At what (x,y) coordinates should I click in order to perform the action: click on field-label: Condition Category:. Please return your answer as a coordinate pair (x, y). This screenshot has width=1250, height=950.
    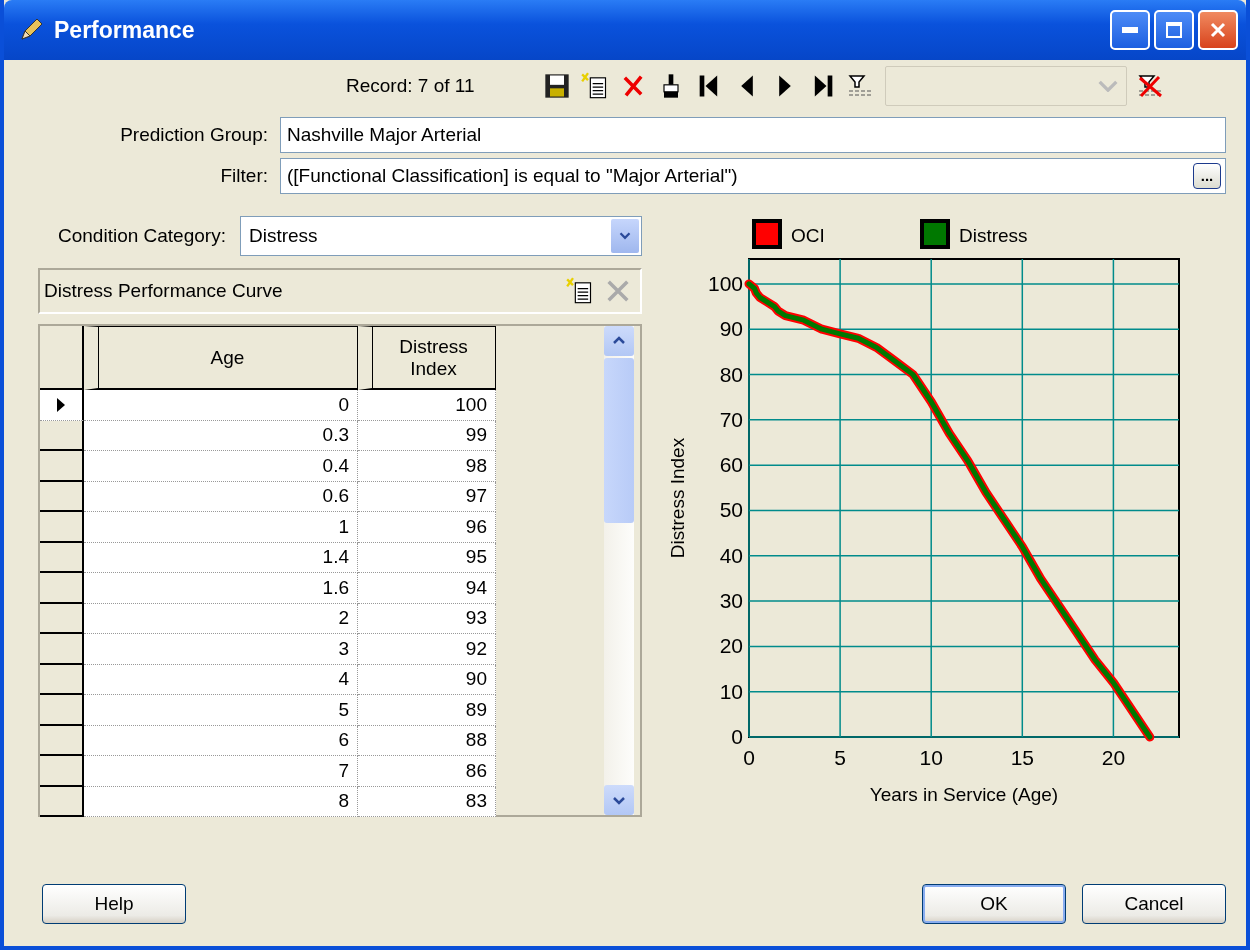
    Looking at the image, I should click on (142, 236).